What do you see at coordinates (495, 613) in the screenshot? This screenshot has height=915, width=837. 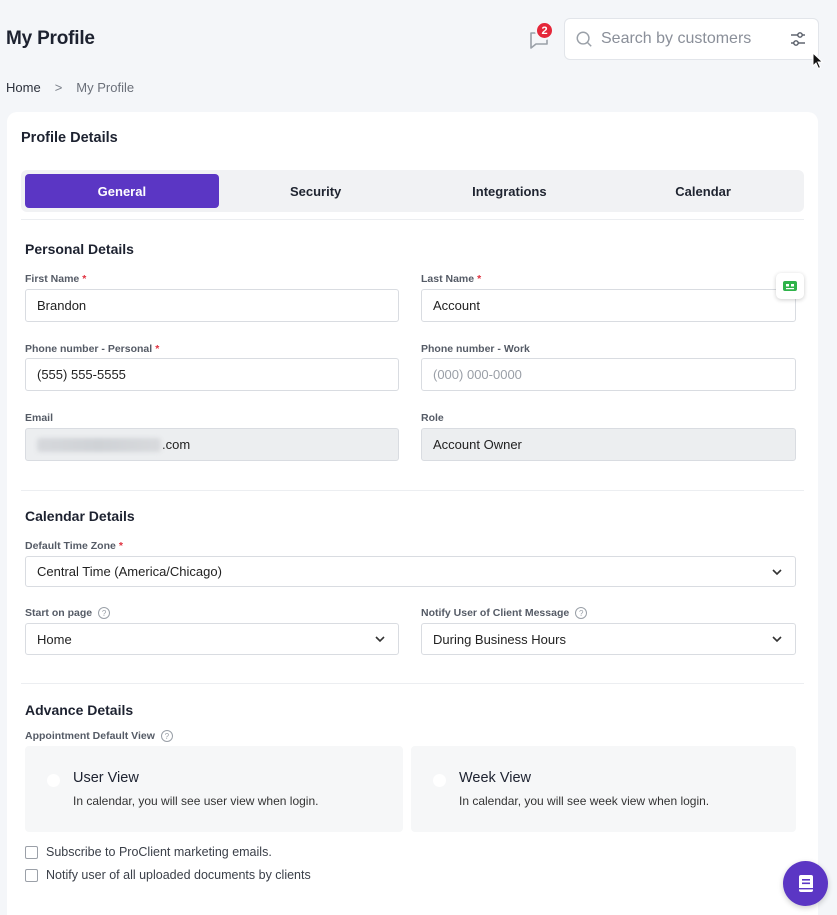 I see `notify-label-text: Notify User of Client Message` at bounding box center [495, 613].